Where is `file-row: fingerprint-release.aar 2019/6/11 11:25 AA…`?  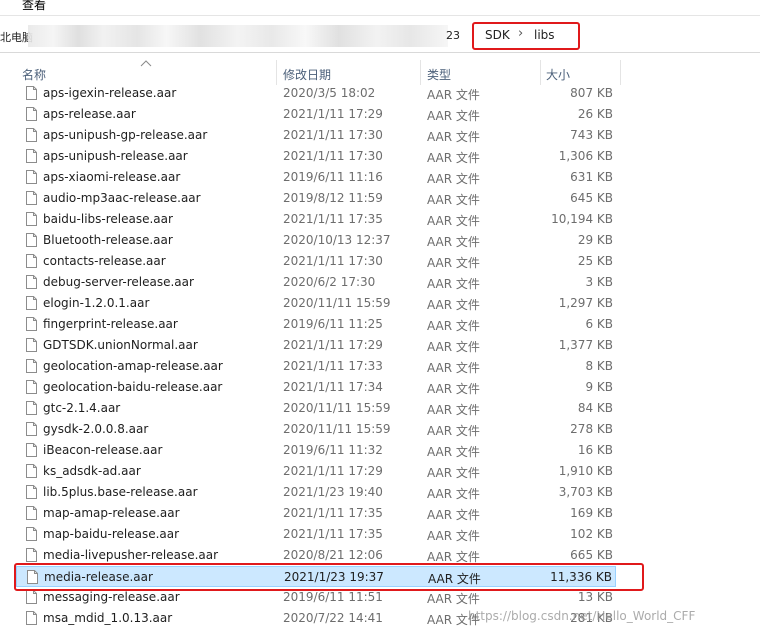
file-row: fingerprint-release.aar 2019/6/11 11:25 AA… is located at coordinates (316, 324).